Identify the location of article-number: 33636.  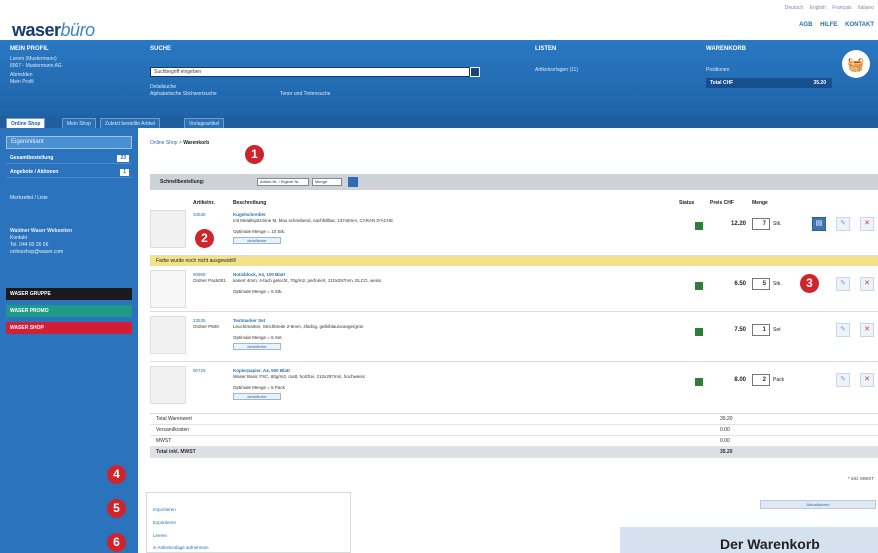
(199, 215).